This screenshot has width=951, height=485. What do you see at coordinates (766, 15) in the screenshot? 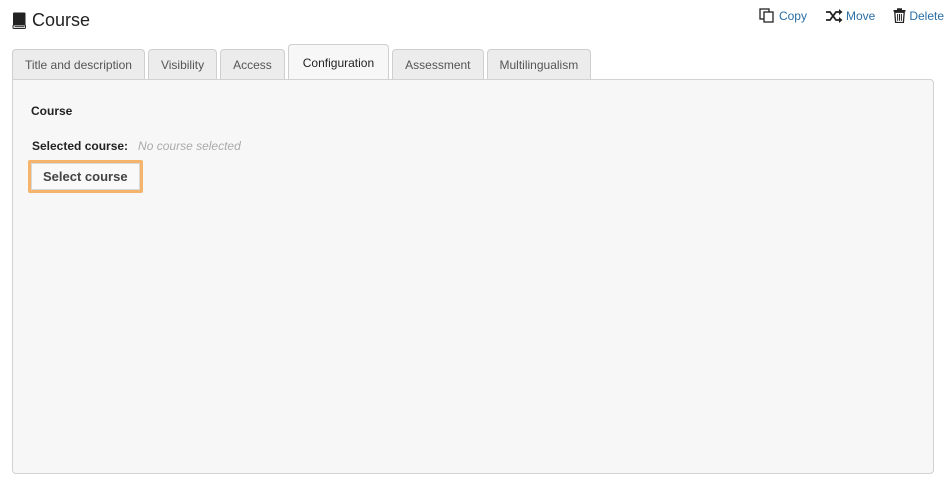
I see `copy-icon` at bounding box center [766, 15].